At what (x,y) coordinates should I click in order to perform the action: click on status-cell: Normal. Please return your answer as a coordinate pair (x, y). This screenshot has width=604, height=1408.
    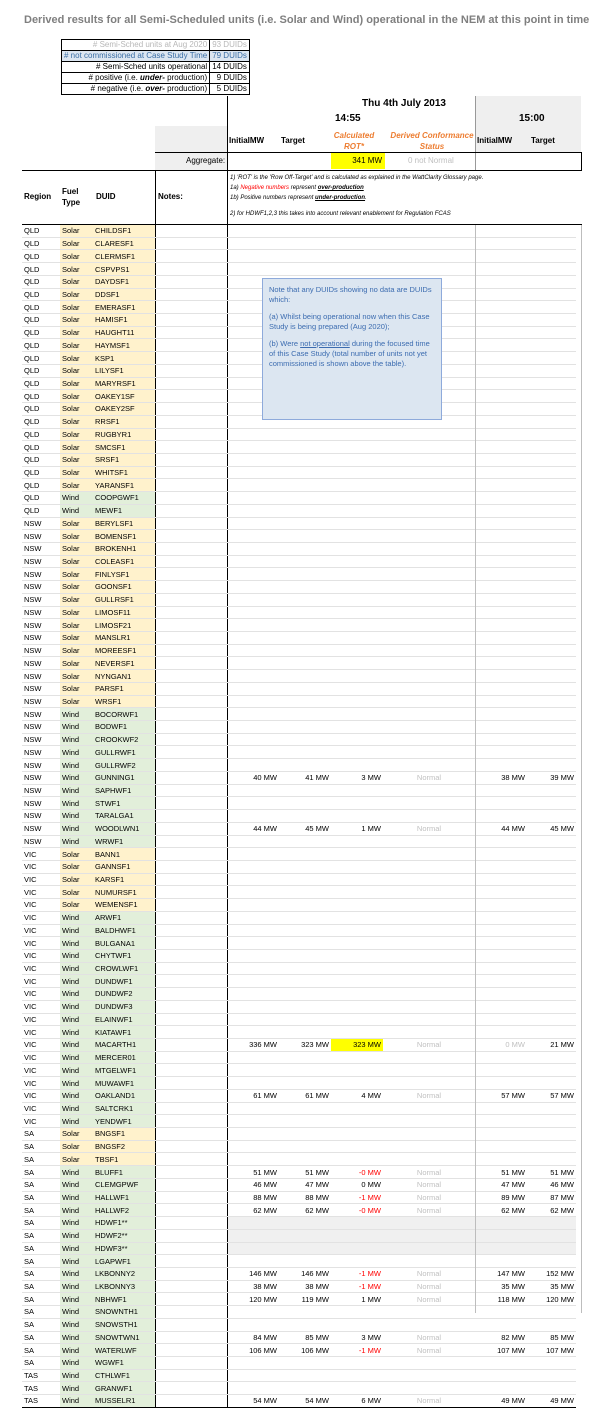
    Looking at the image, I should click on (429, 1299).